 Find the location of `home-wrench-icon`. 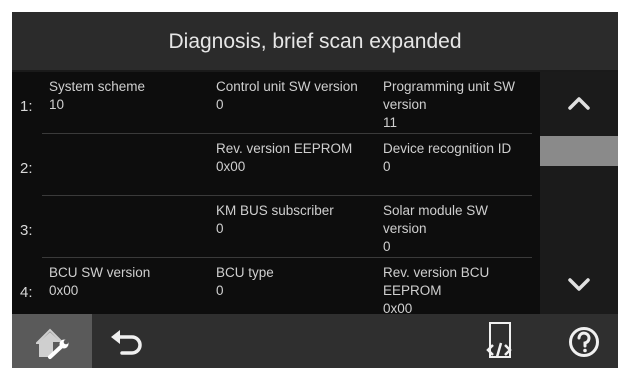

home-wrench-icon is located at coordinates (52, 343).